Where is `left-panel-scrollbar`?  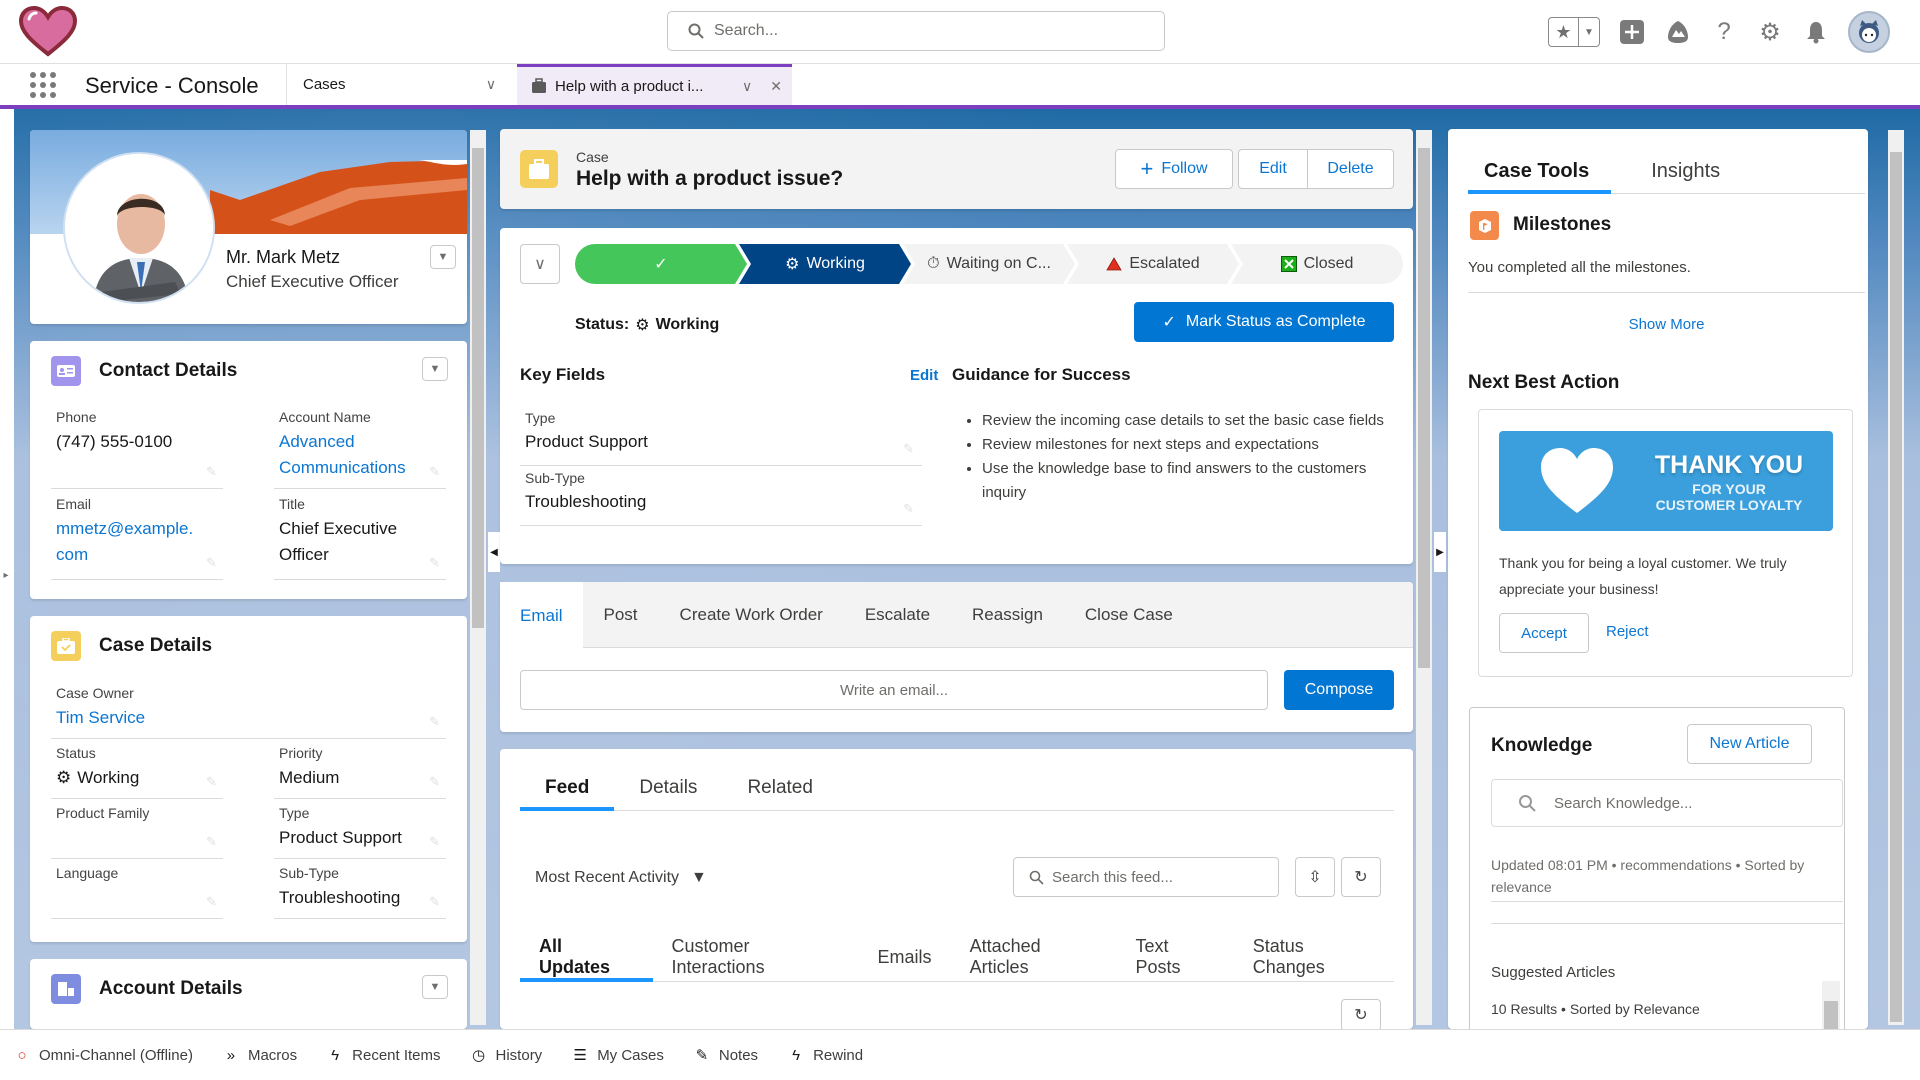
left-panel-scrollbar is located at coordinates (478, 577).